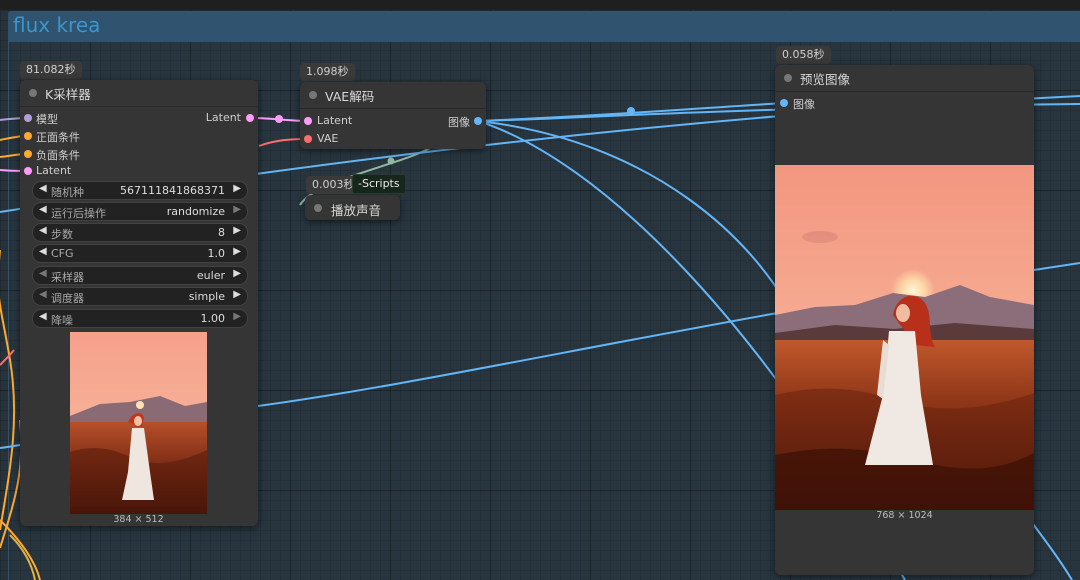  I want to click on seed-widget: ◀ 随机种 567111841868371 ▶, so click(140, 190).